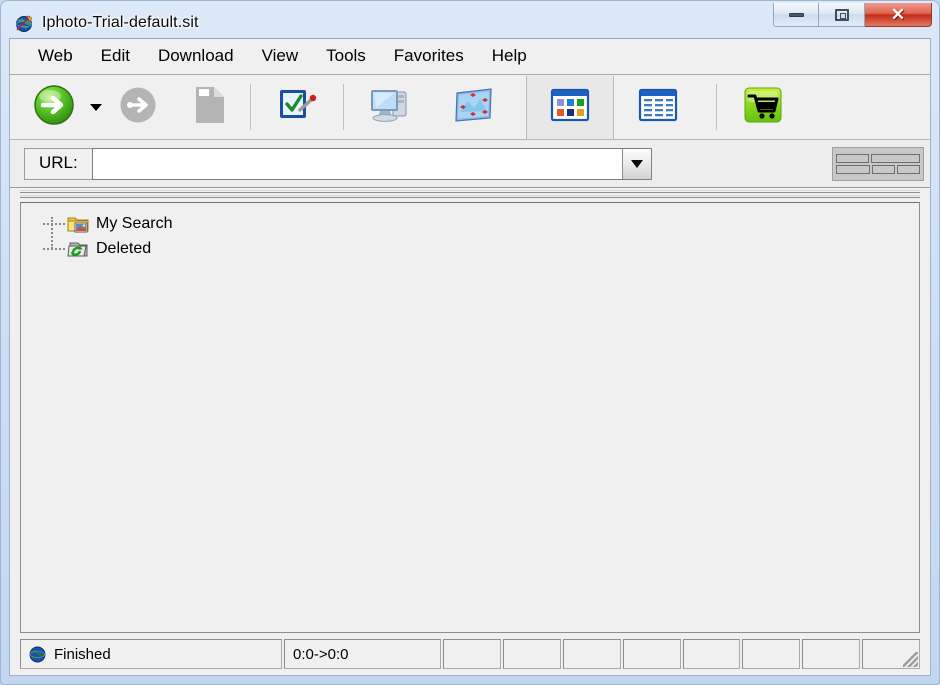 This screenshot has height=685, width=940. Describe the element at coordinates (78, 249) in the screenshot. I see `recycle-restore-icon` at that location.